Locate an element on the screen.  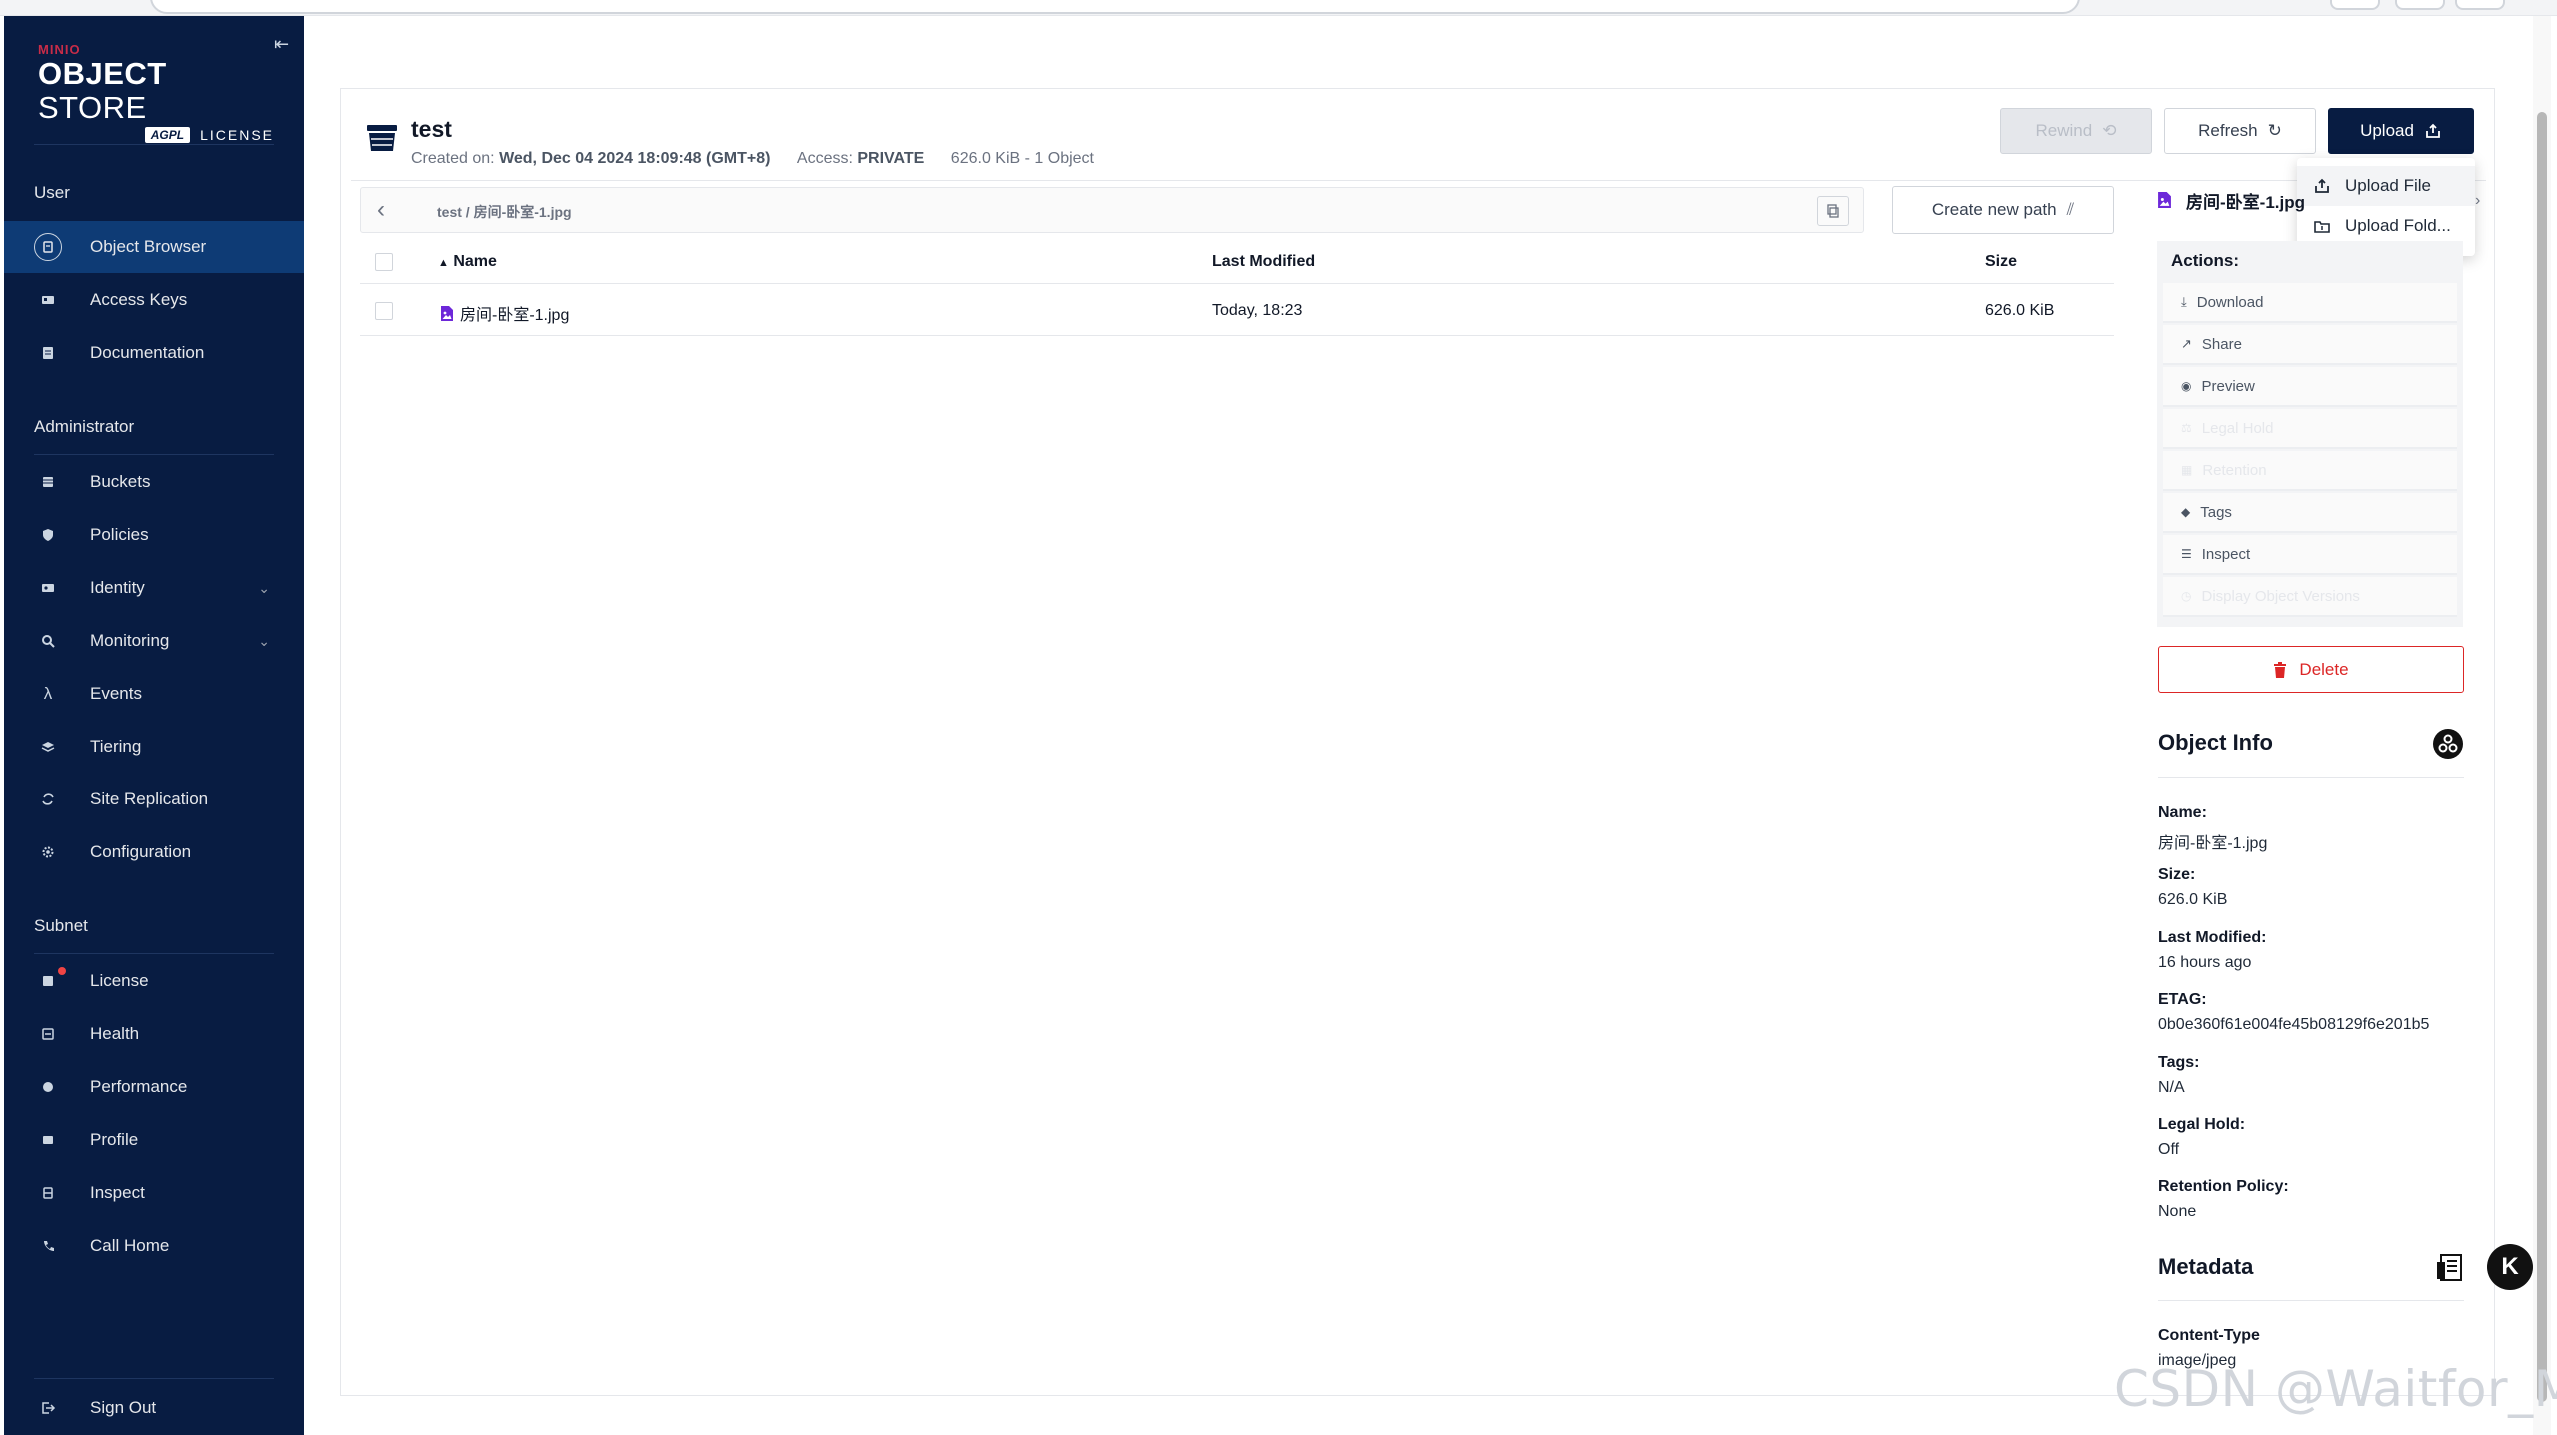
rewind-icon: ⟲ is located at coordinates (2109, 130).